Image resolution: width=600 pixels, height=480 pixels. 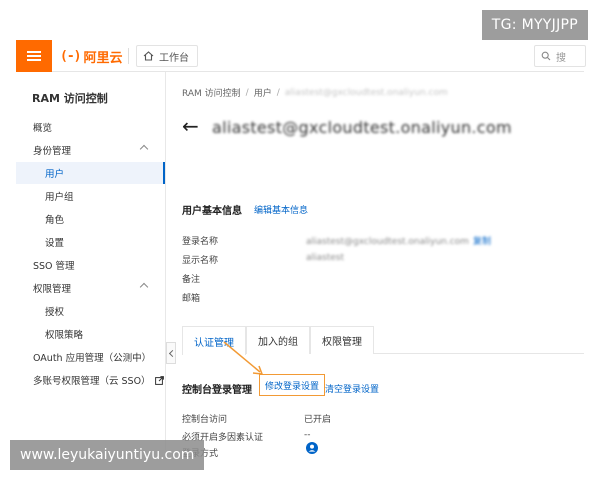 I want to click on info-label-display-name: 显示名称, so click(x=200, y=261).